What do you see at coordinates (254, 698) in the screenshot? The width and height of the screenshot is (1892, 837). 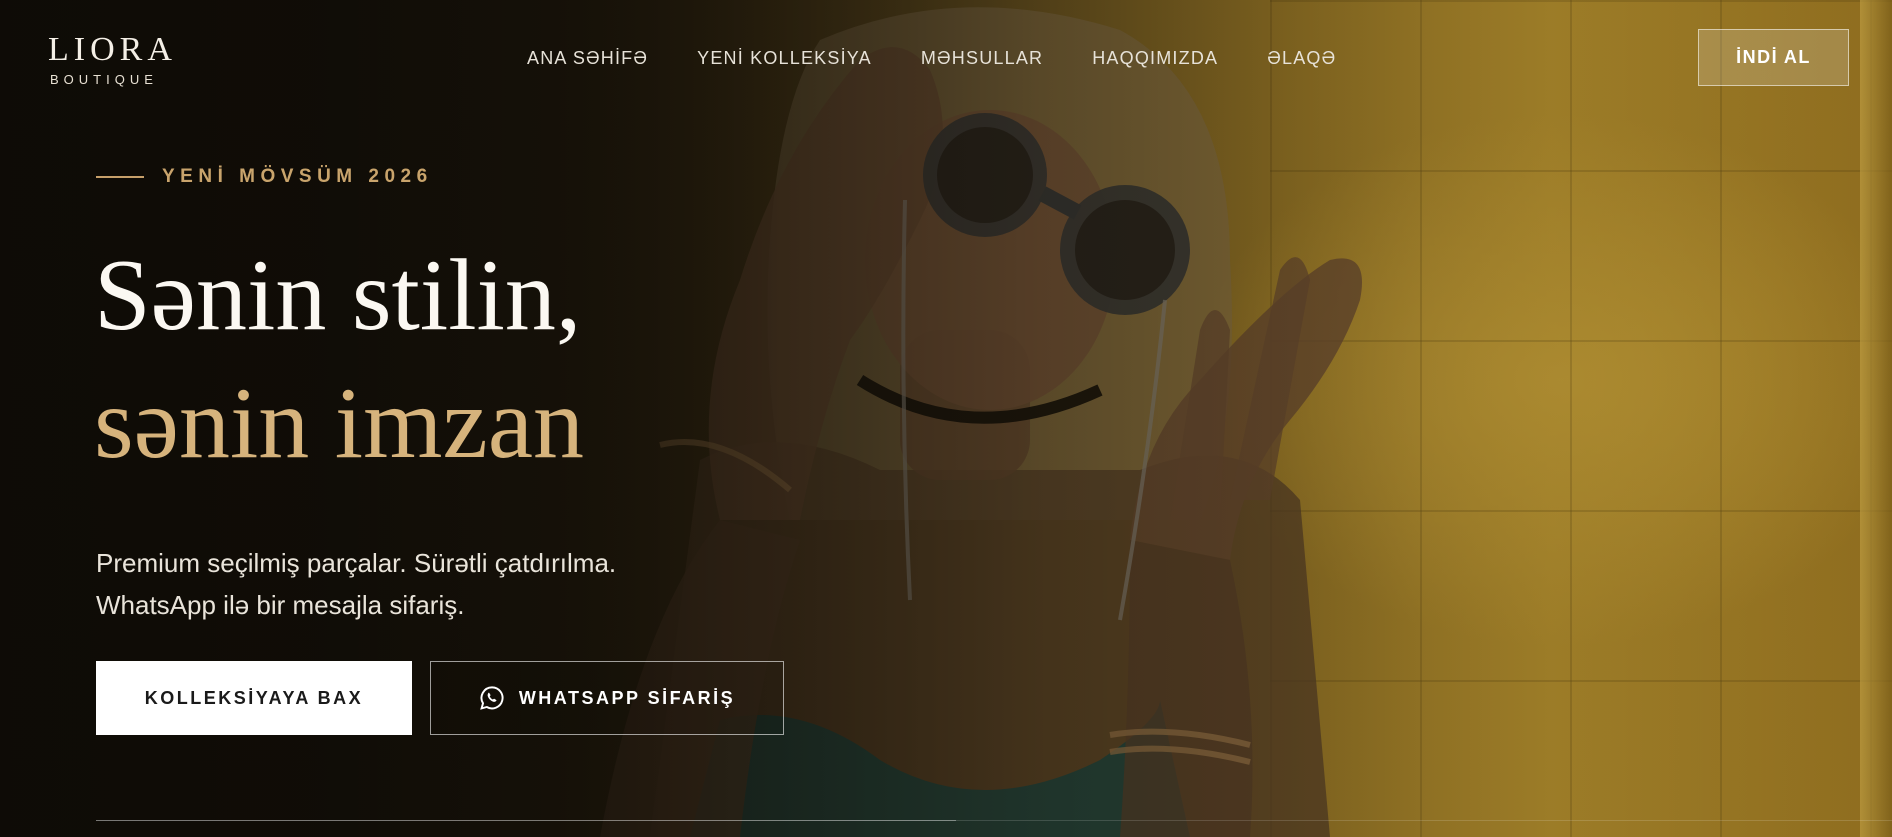 I see `view-collection-button: KOLLEKSİYAYA BAX` at bounding box center [254, 698].